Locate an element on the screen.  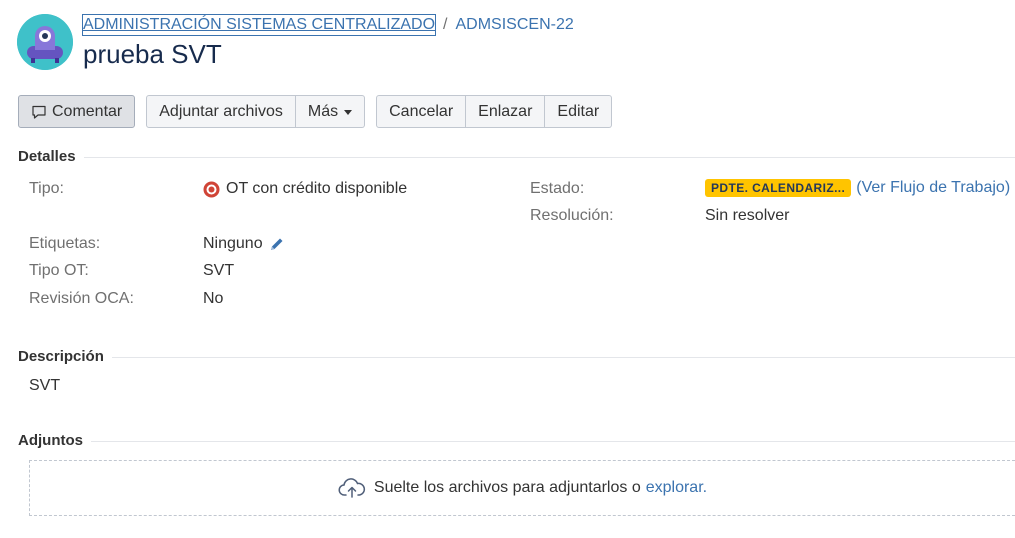
tipo-ot-value: SVT is located at coordinates (219, 270).